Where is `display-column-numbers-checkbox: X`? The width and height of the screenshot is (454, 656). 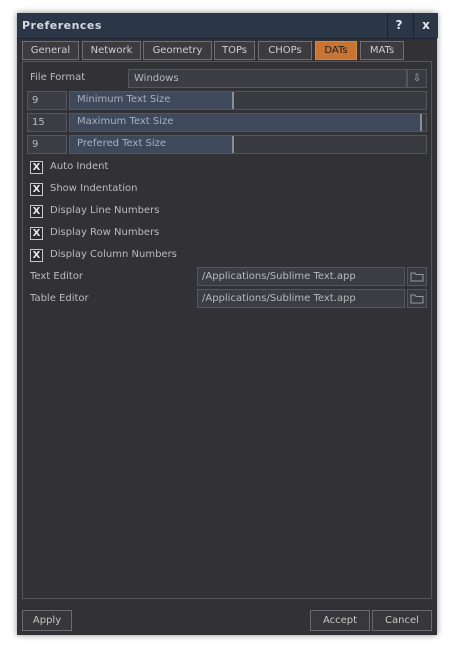
display-column-numbers-checkbox: X is located at coordinates (36, 255).